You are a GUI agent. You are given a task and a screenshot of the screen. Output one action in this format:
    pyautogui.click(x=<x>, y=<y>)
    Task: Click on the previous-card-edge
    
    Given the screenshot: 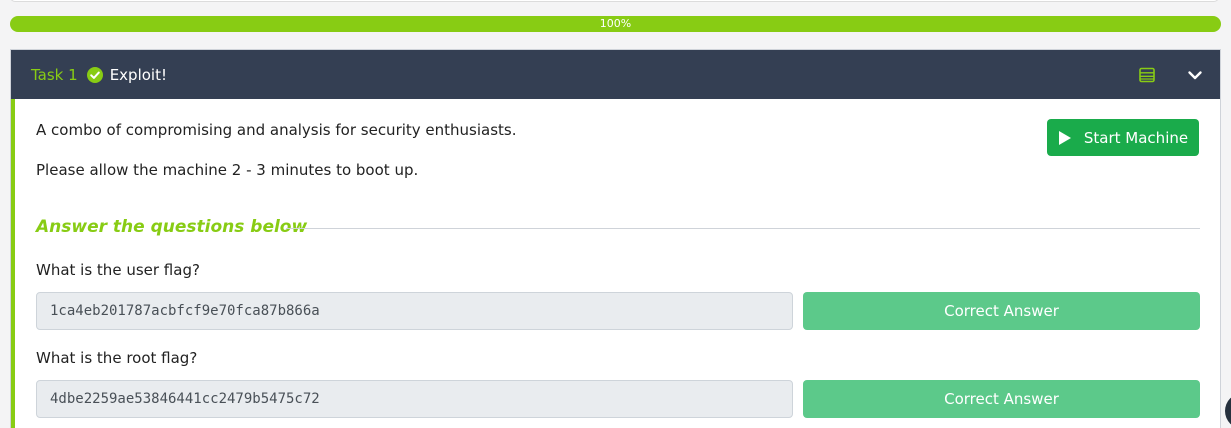 What is the action you would take?
    pyautogui.click(x=614, y=1)
    